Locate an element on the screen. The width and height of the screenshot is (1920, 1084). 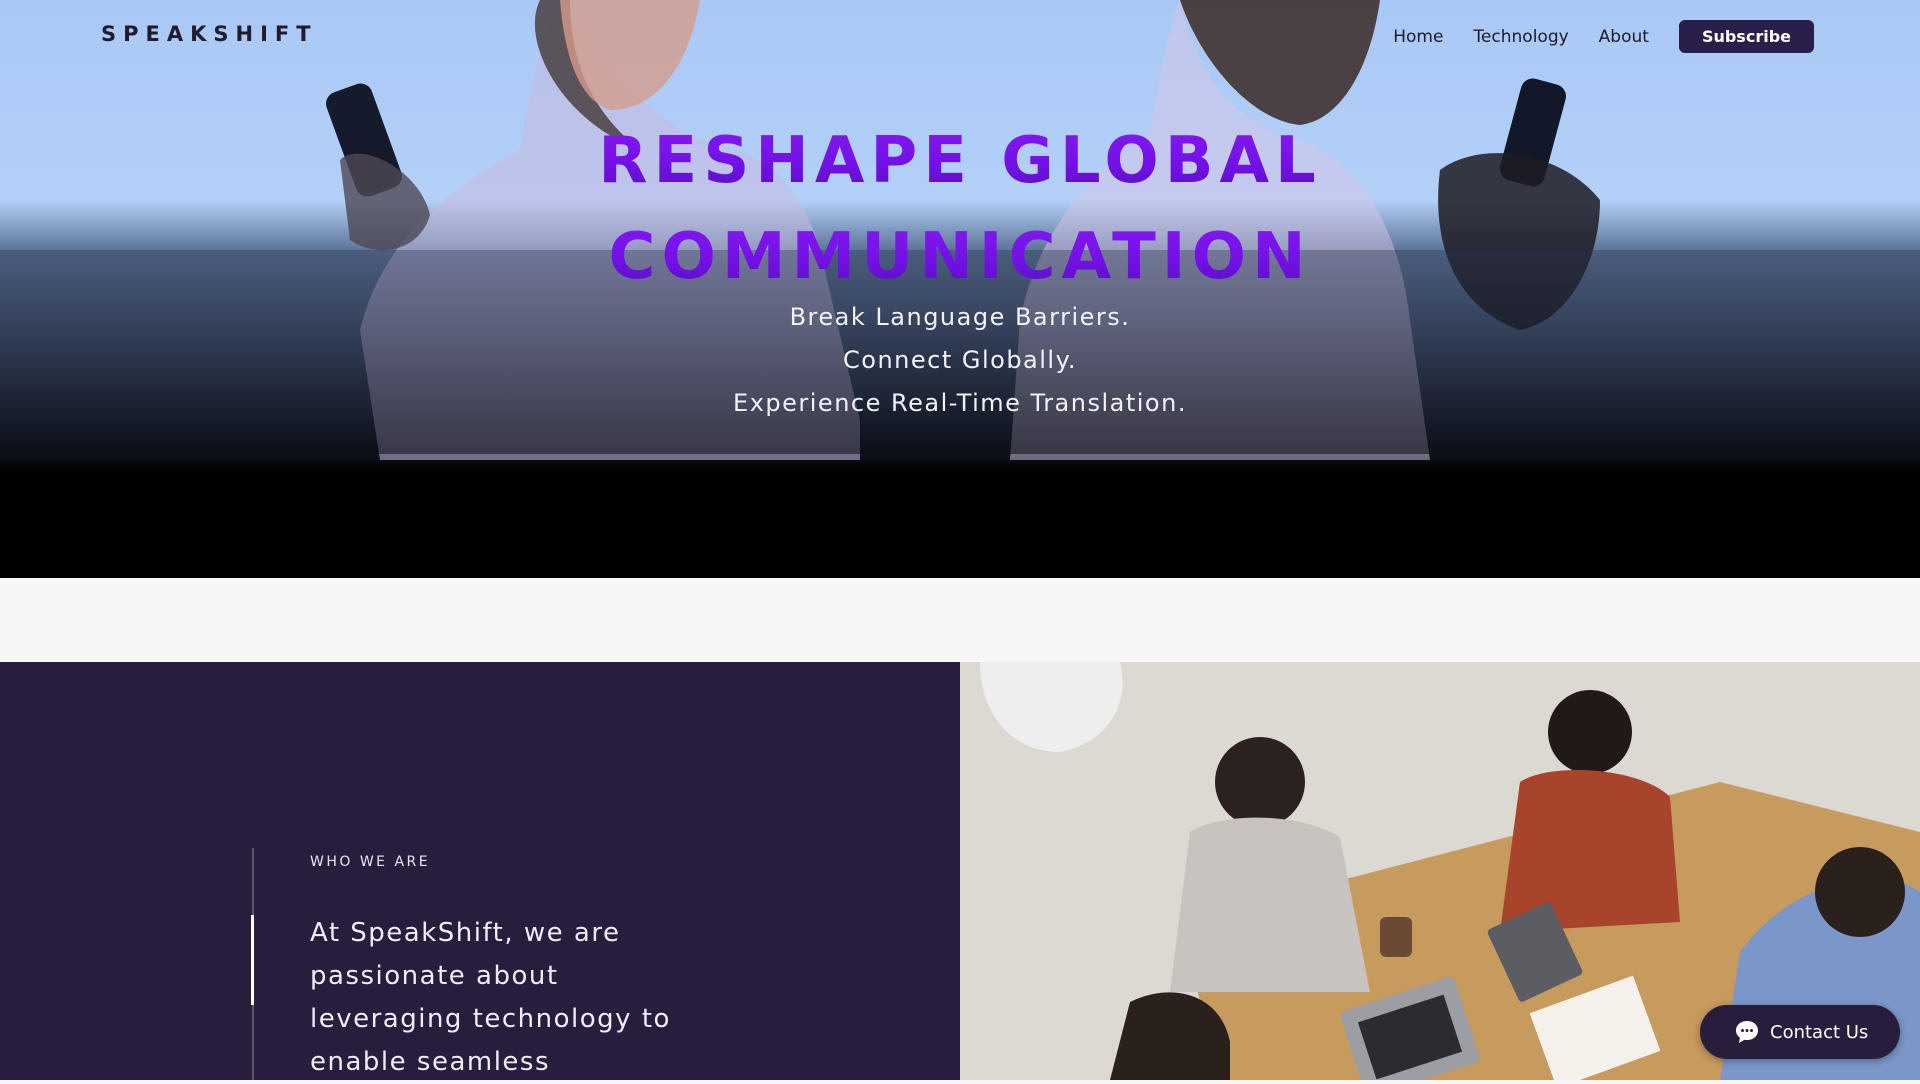
contact-us-label: Contact Us is located at coordinates (1819, 1032).